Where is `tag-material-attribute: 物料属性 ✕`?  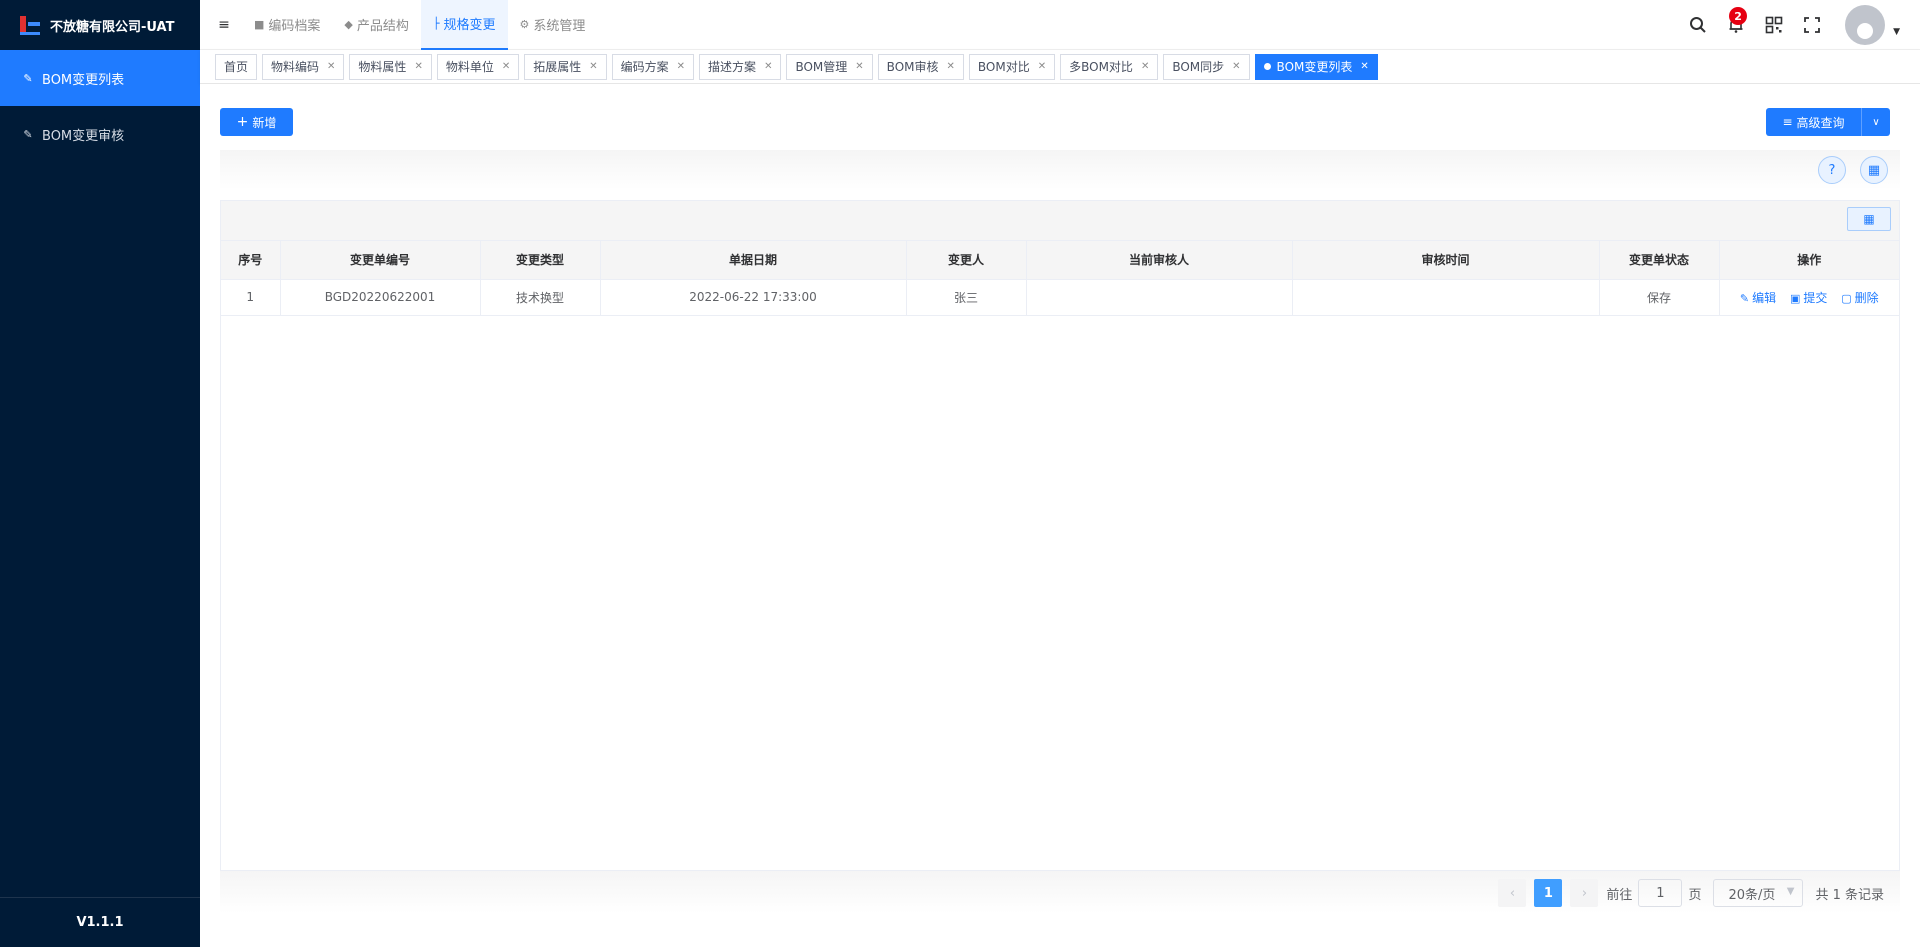
tag-material-attribute: 物料属性 ✕ is located at coordinates (390, 66).